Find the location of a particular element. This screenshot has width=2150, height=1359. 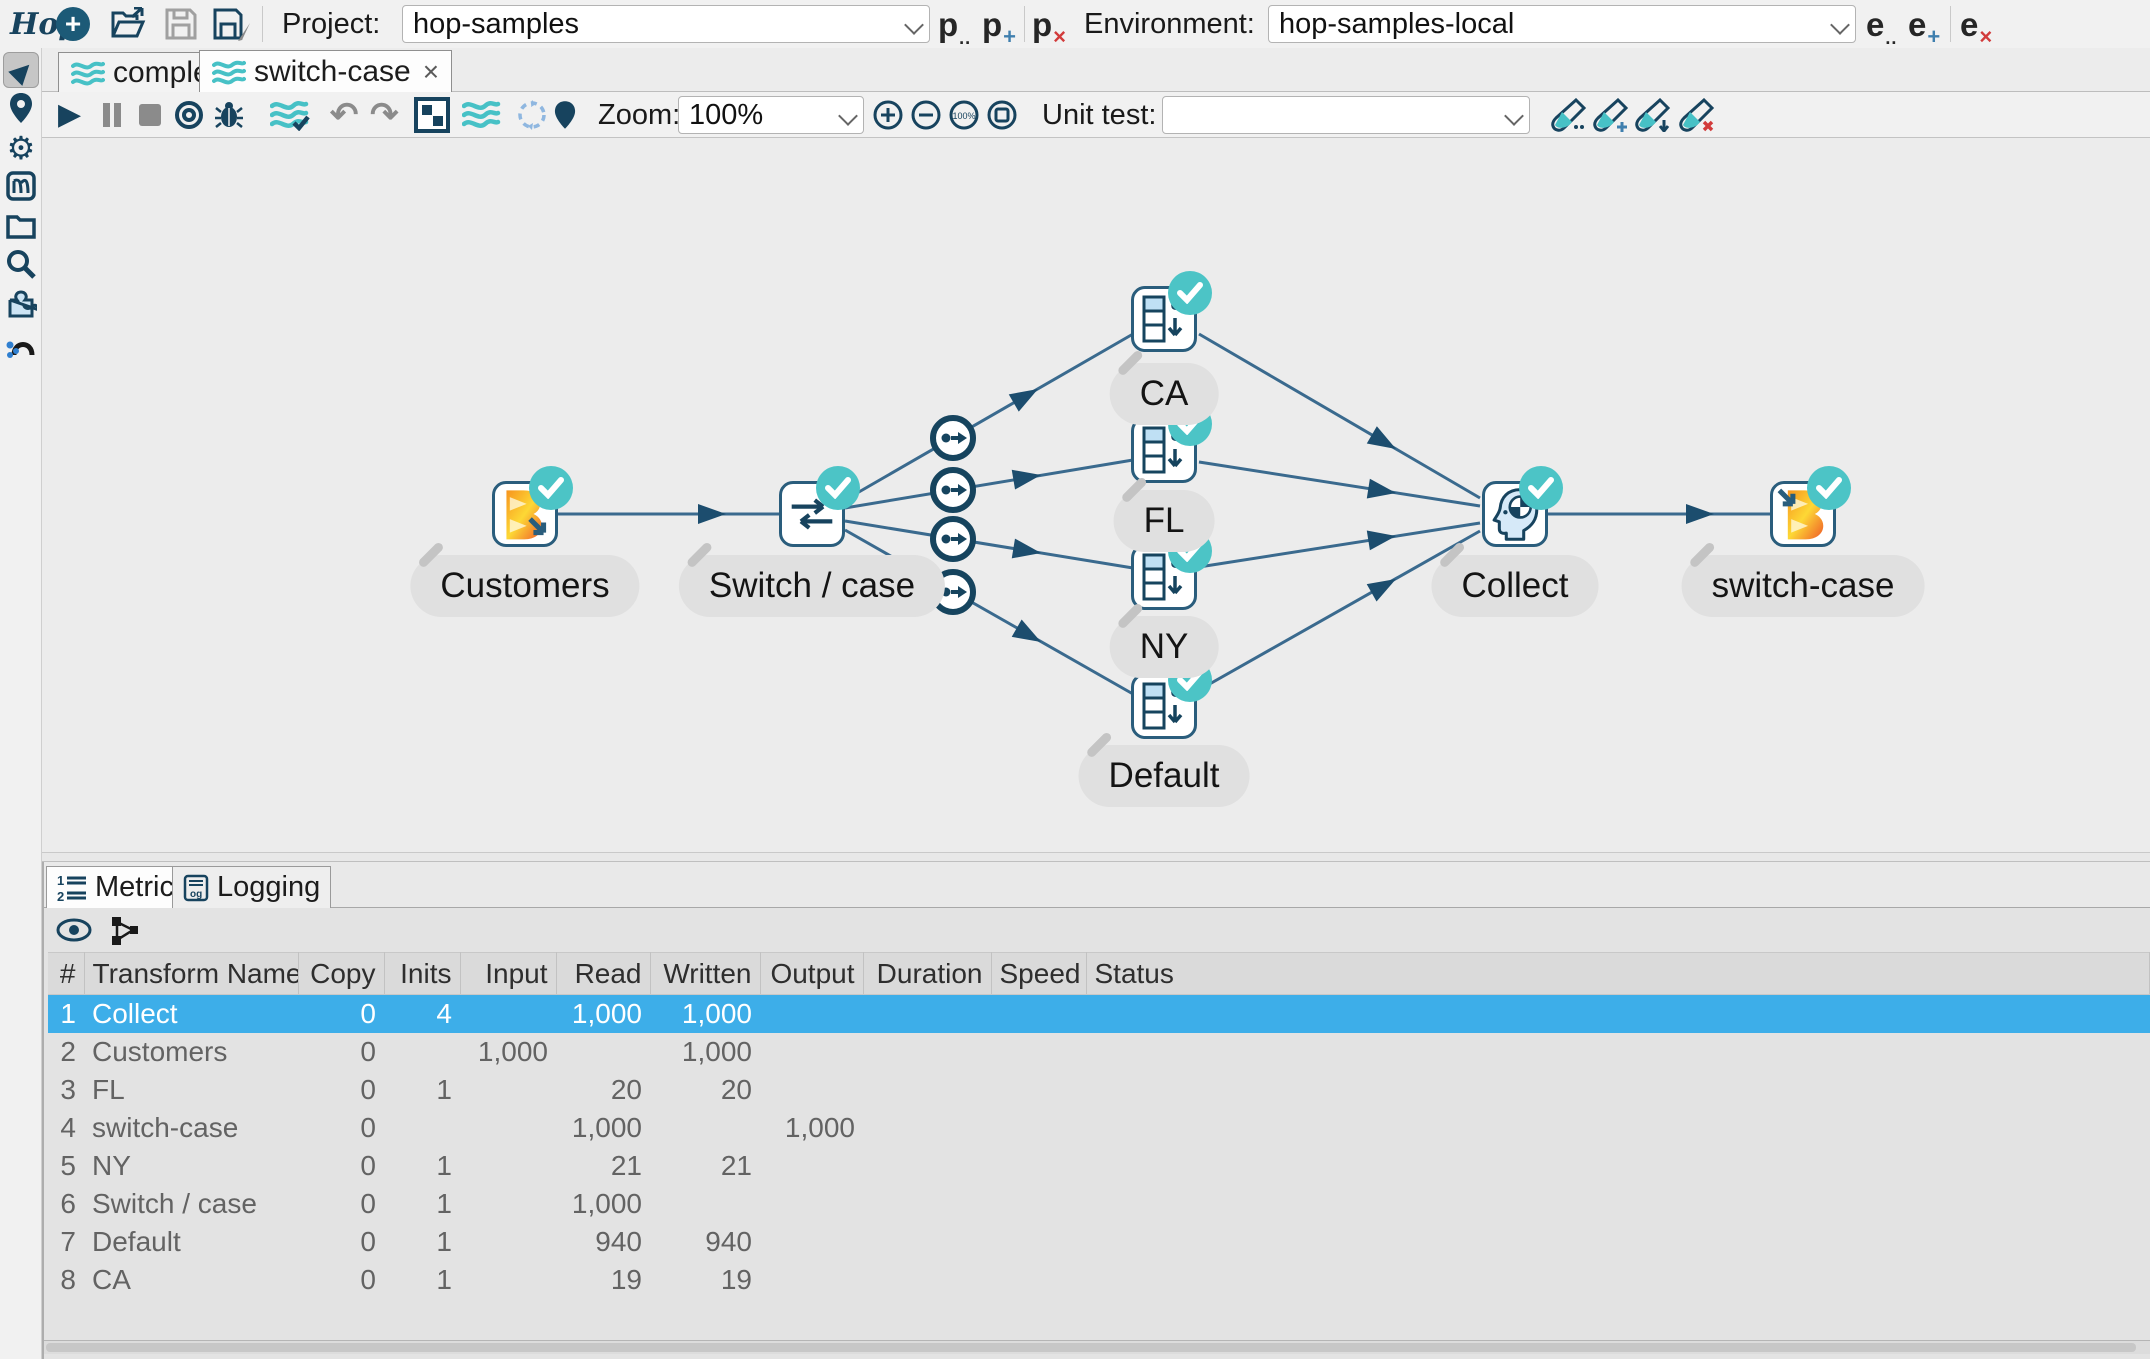

col-header-input: Input is located at coordinates (508, 973).